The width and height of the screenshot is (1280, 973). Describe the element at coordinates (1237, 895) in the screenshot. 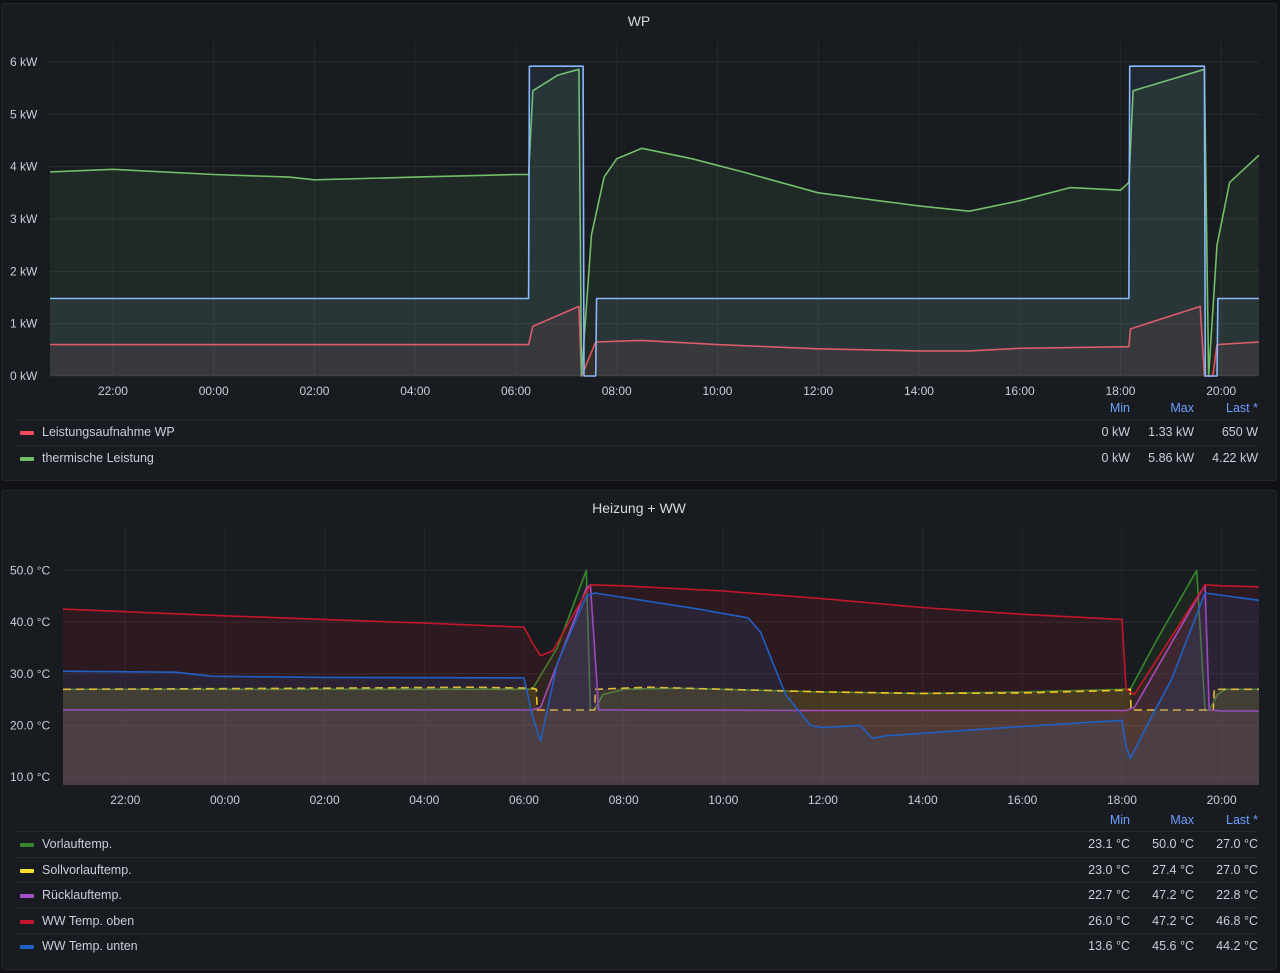

I see `legend-last: 22.8 °C` at that location.